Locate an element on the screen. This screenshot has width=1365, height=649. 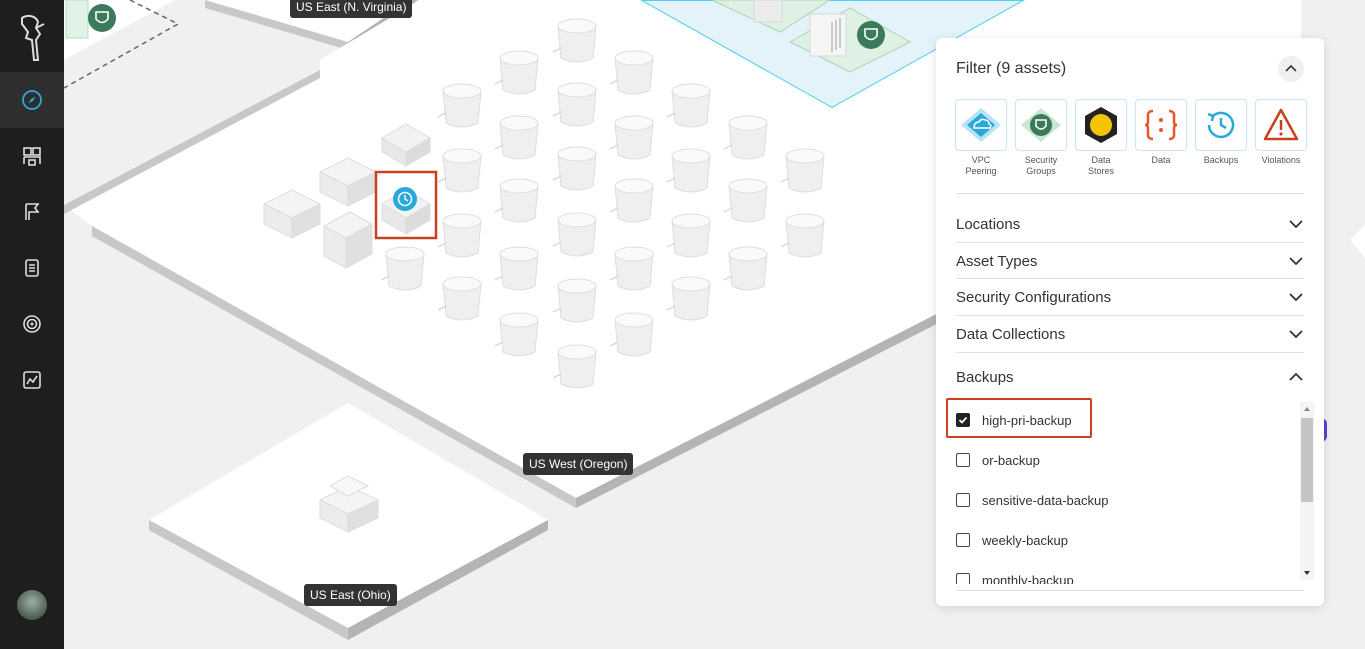
backup-item-or: or-backup is located at coordinates (998, 460).